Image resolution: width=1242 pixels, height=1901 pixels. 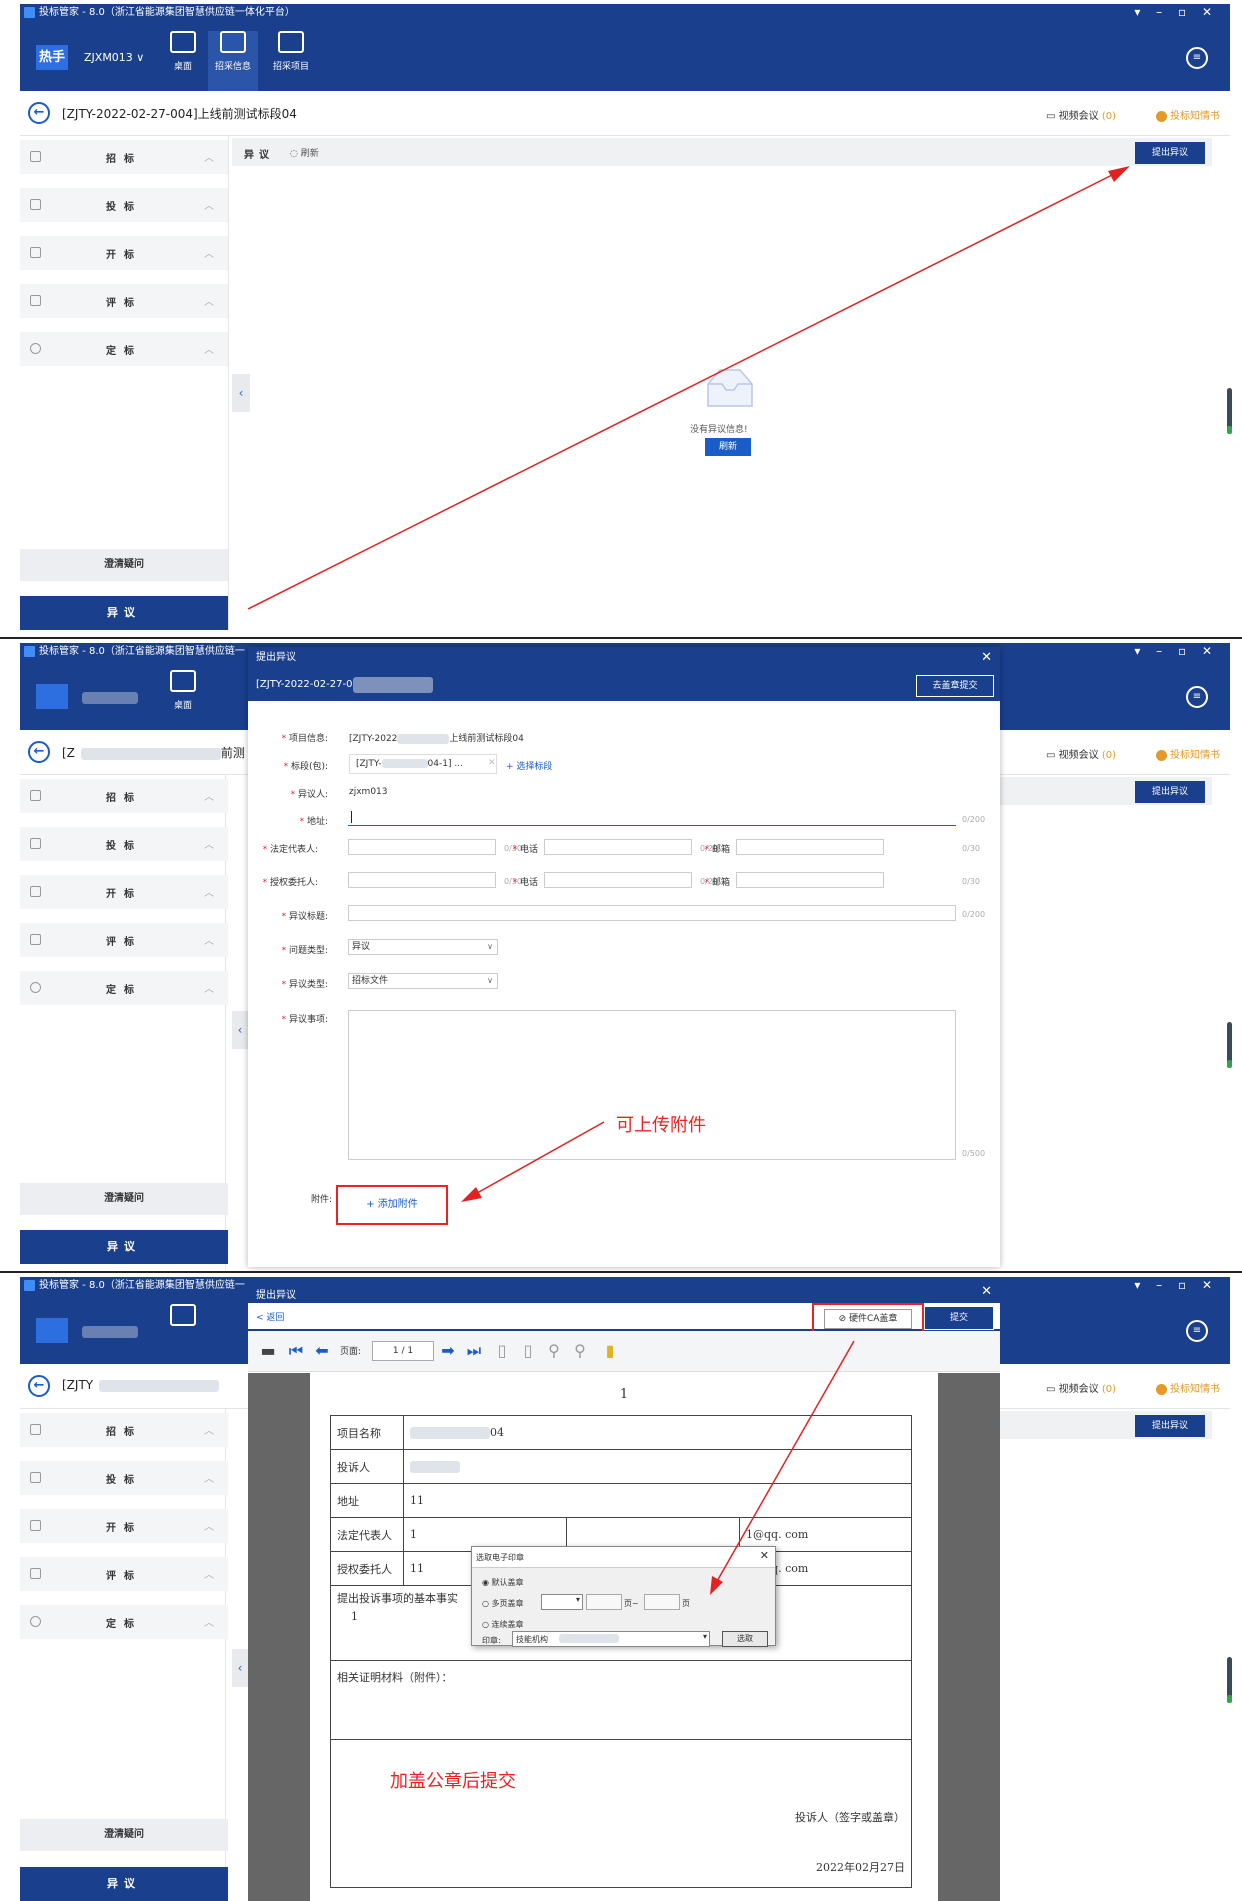 I want to click on page-from-input, so click(x=604, y=1602).